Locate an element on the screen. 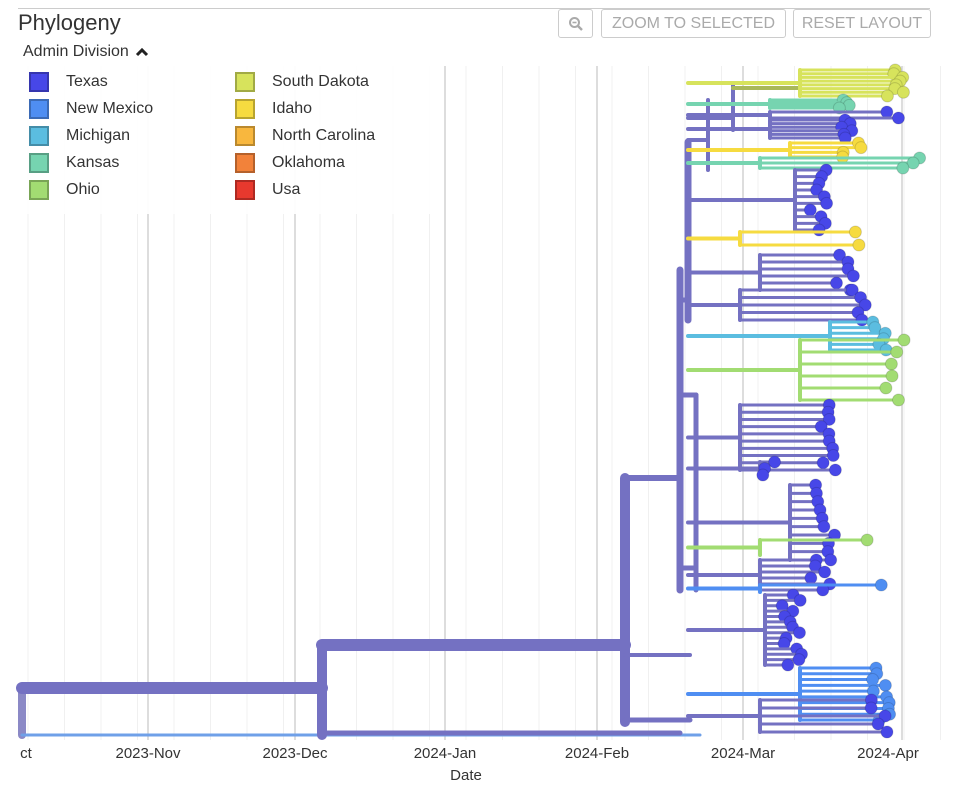  legend-title: Admin Division is located at coordinates (76, 51).